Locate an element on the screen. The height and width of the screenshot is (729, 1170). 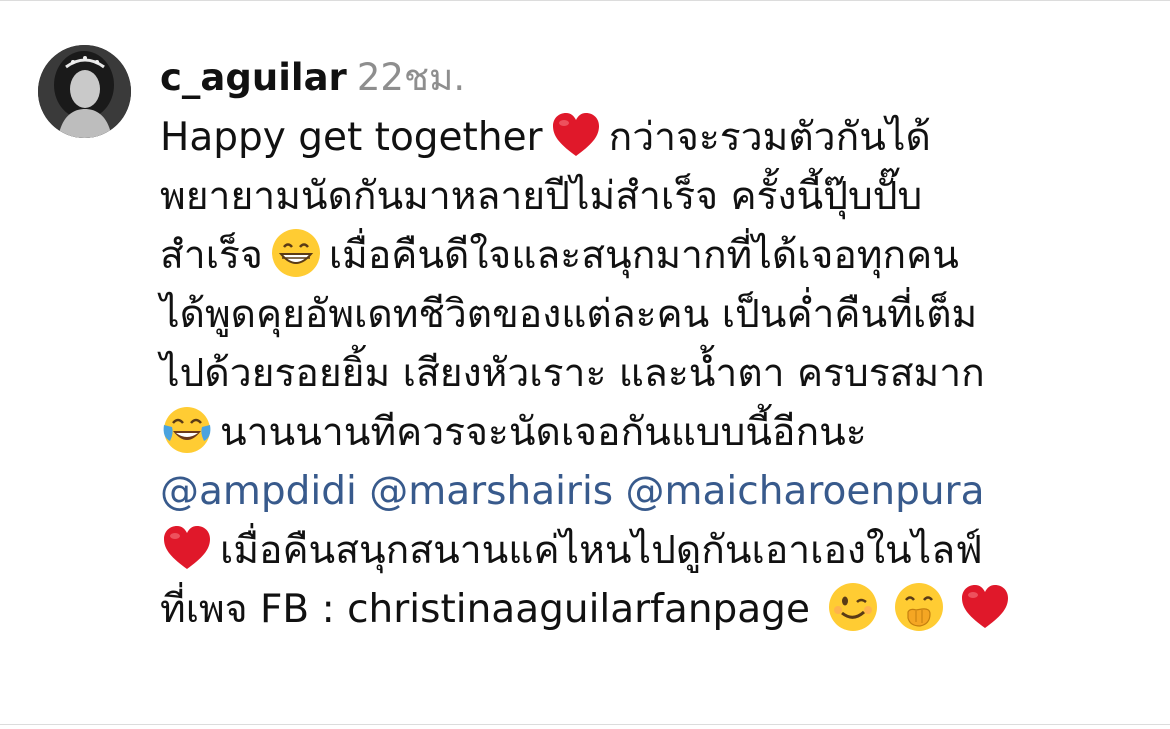
timestamp: 22ชม. is located at coordinates (411, 77).